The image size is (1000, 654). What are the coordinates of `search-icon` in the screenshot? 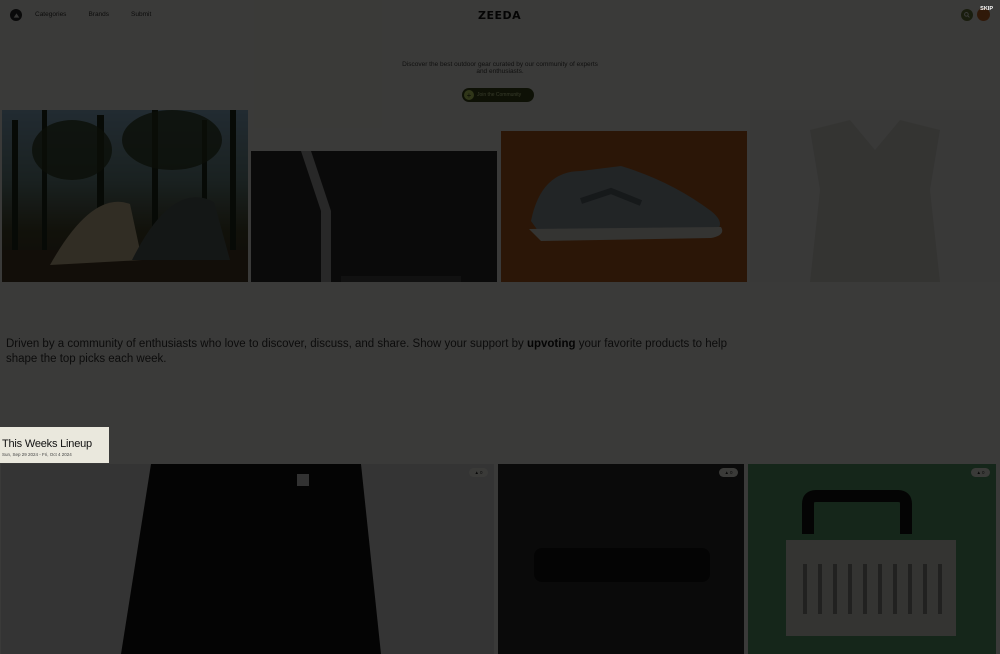 It's located at (967, 14).